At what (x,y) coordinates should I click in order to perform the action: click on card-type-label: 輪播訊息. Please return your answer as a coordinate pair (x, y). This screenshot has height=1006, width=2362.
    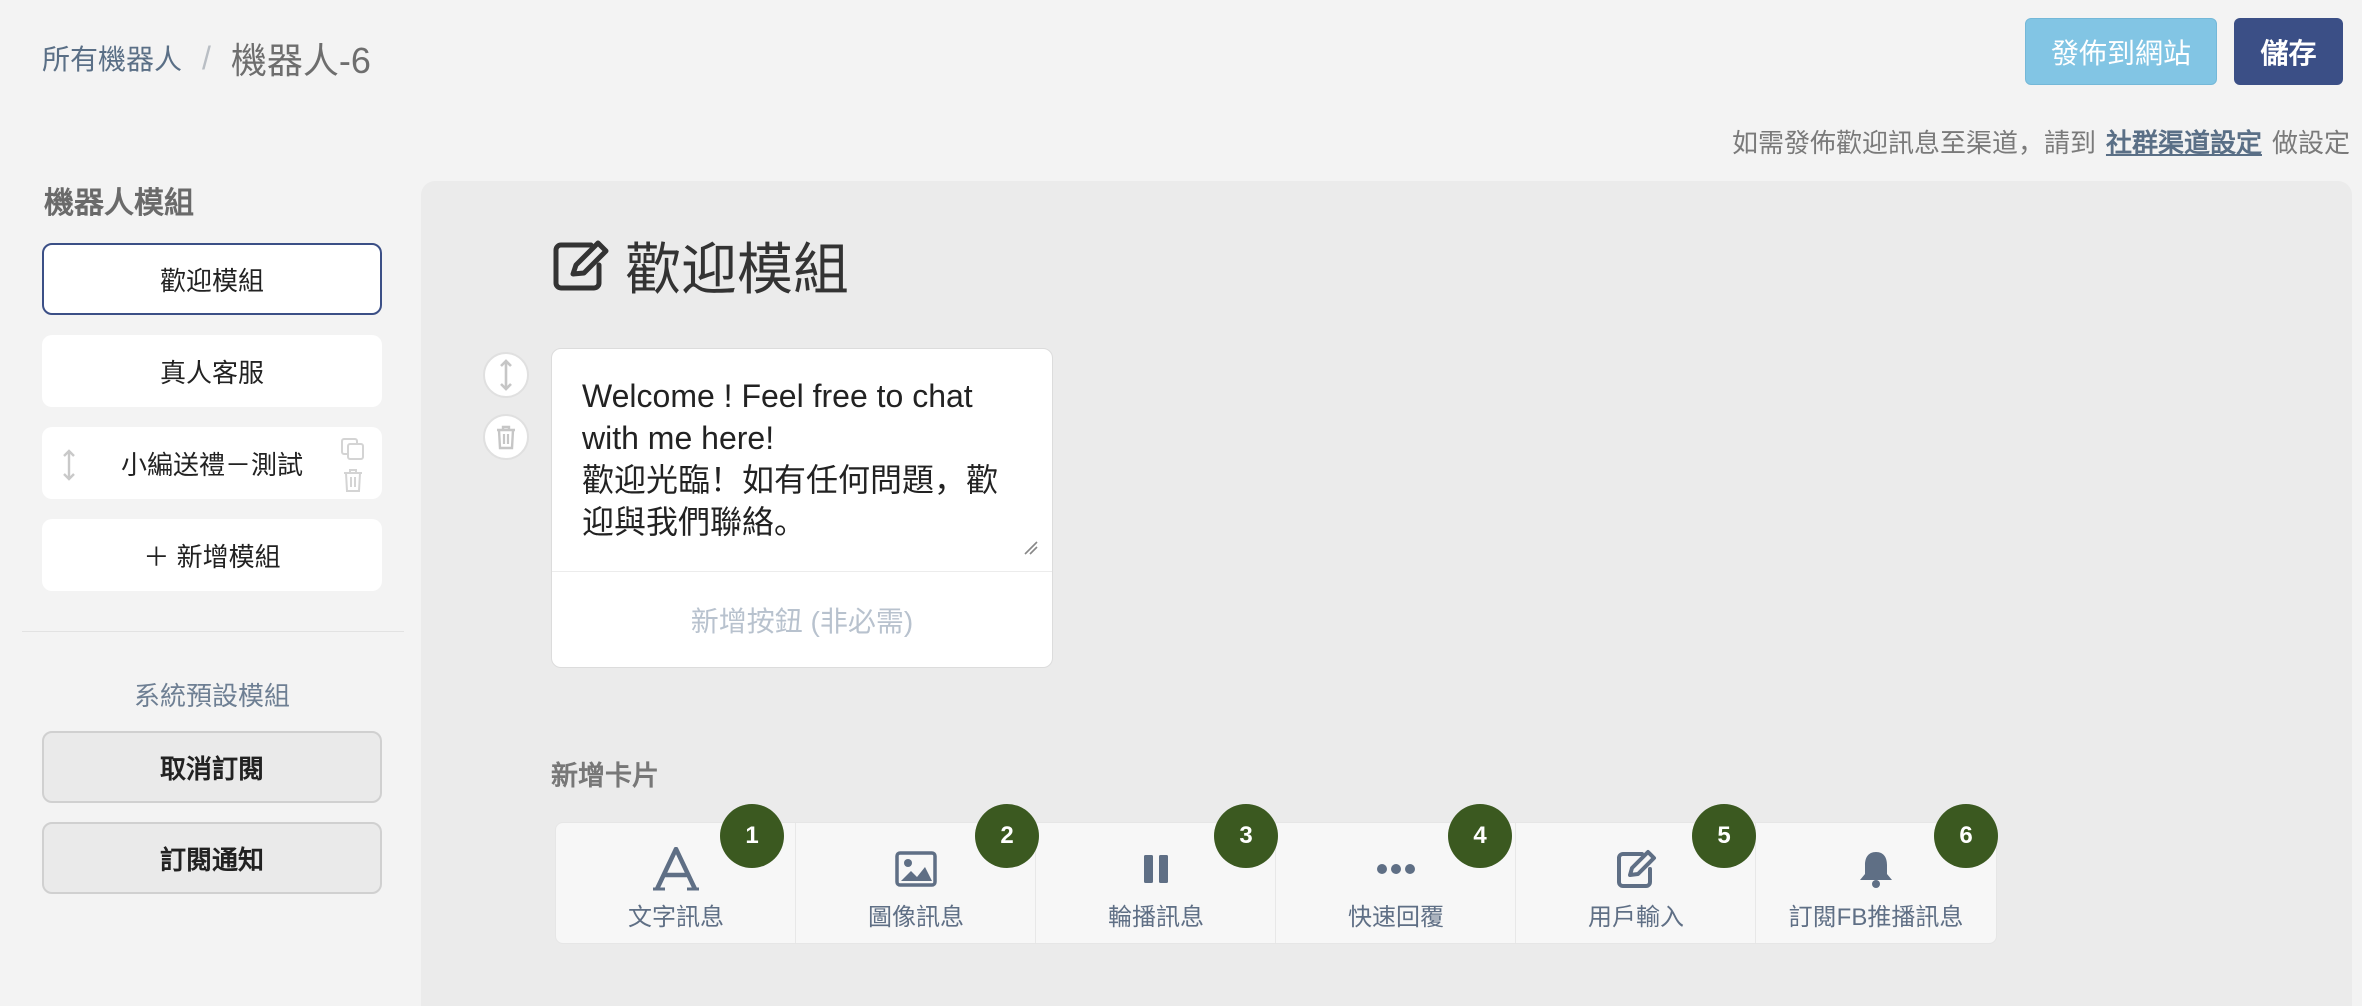
    Looking at the image, I should click on (1156, 917).